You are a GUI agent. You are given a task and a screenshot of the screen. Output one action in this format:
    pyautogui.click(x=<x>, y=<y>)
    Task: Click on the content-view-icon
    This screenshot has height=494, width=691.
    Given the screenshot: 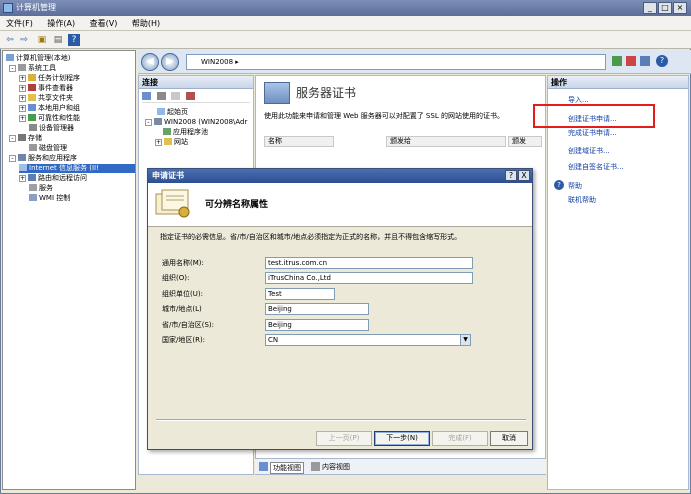 What is the action you would take?
    pyautogui.click(x=315, y=466)
    